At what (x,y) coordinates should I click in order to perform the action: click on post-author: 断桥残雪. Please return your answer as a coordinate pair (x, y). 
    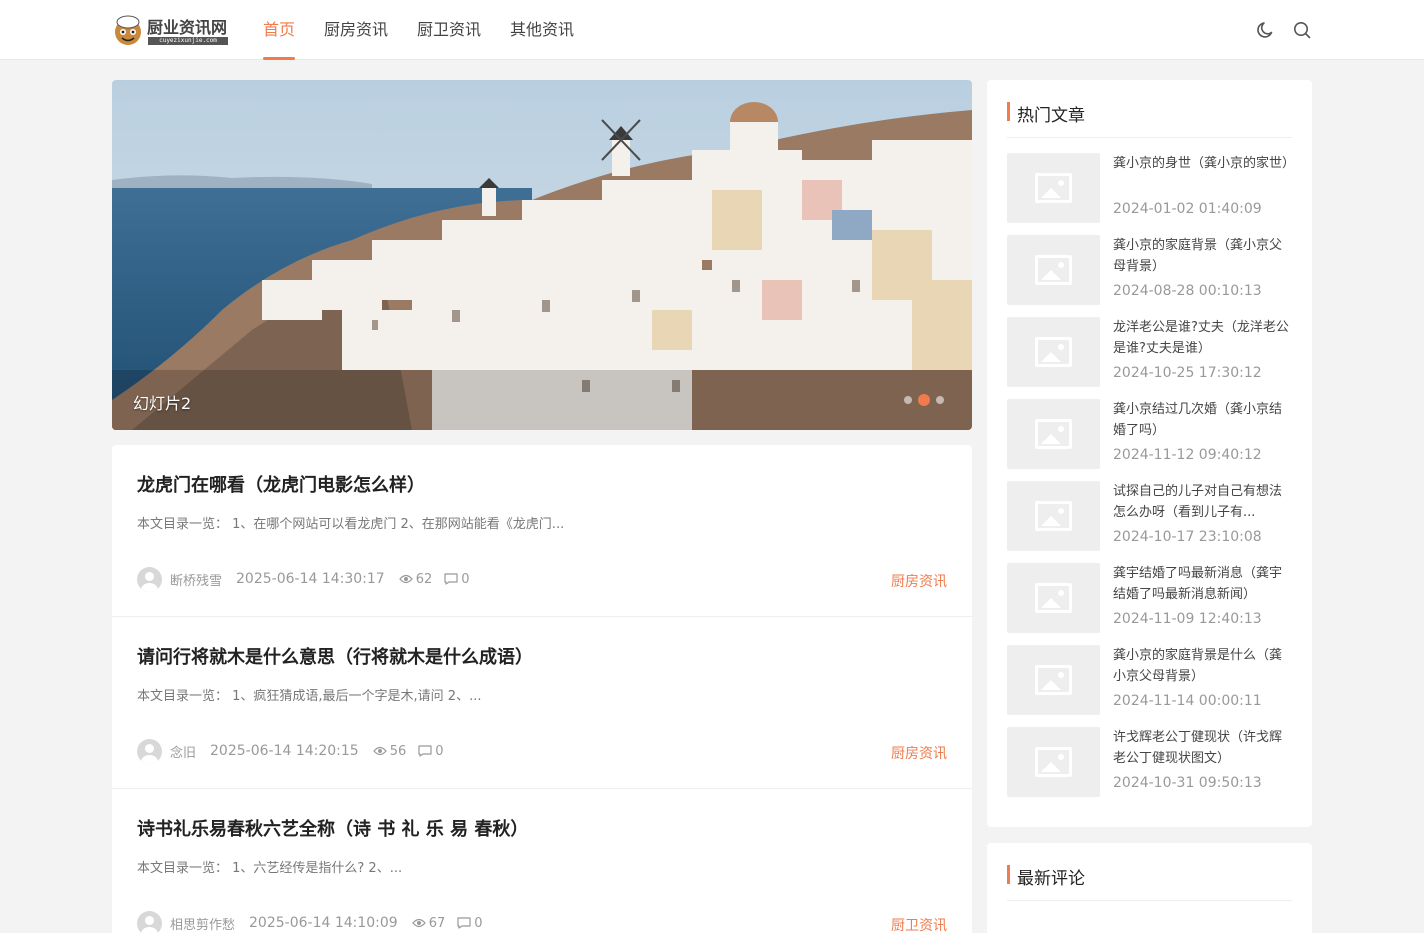
    Looking at the image, I should click on (196, 579).